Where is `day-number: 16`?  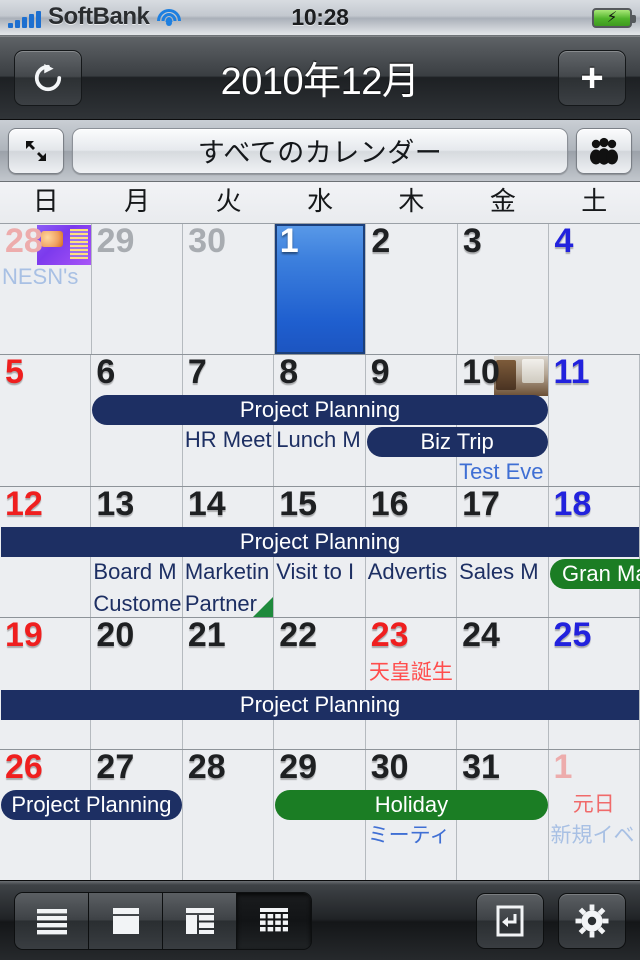 day-number: 16 is located at coordinates (389, 504).